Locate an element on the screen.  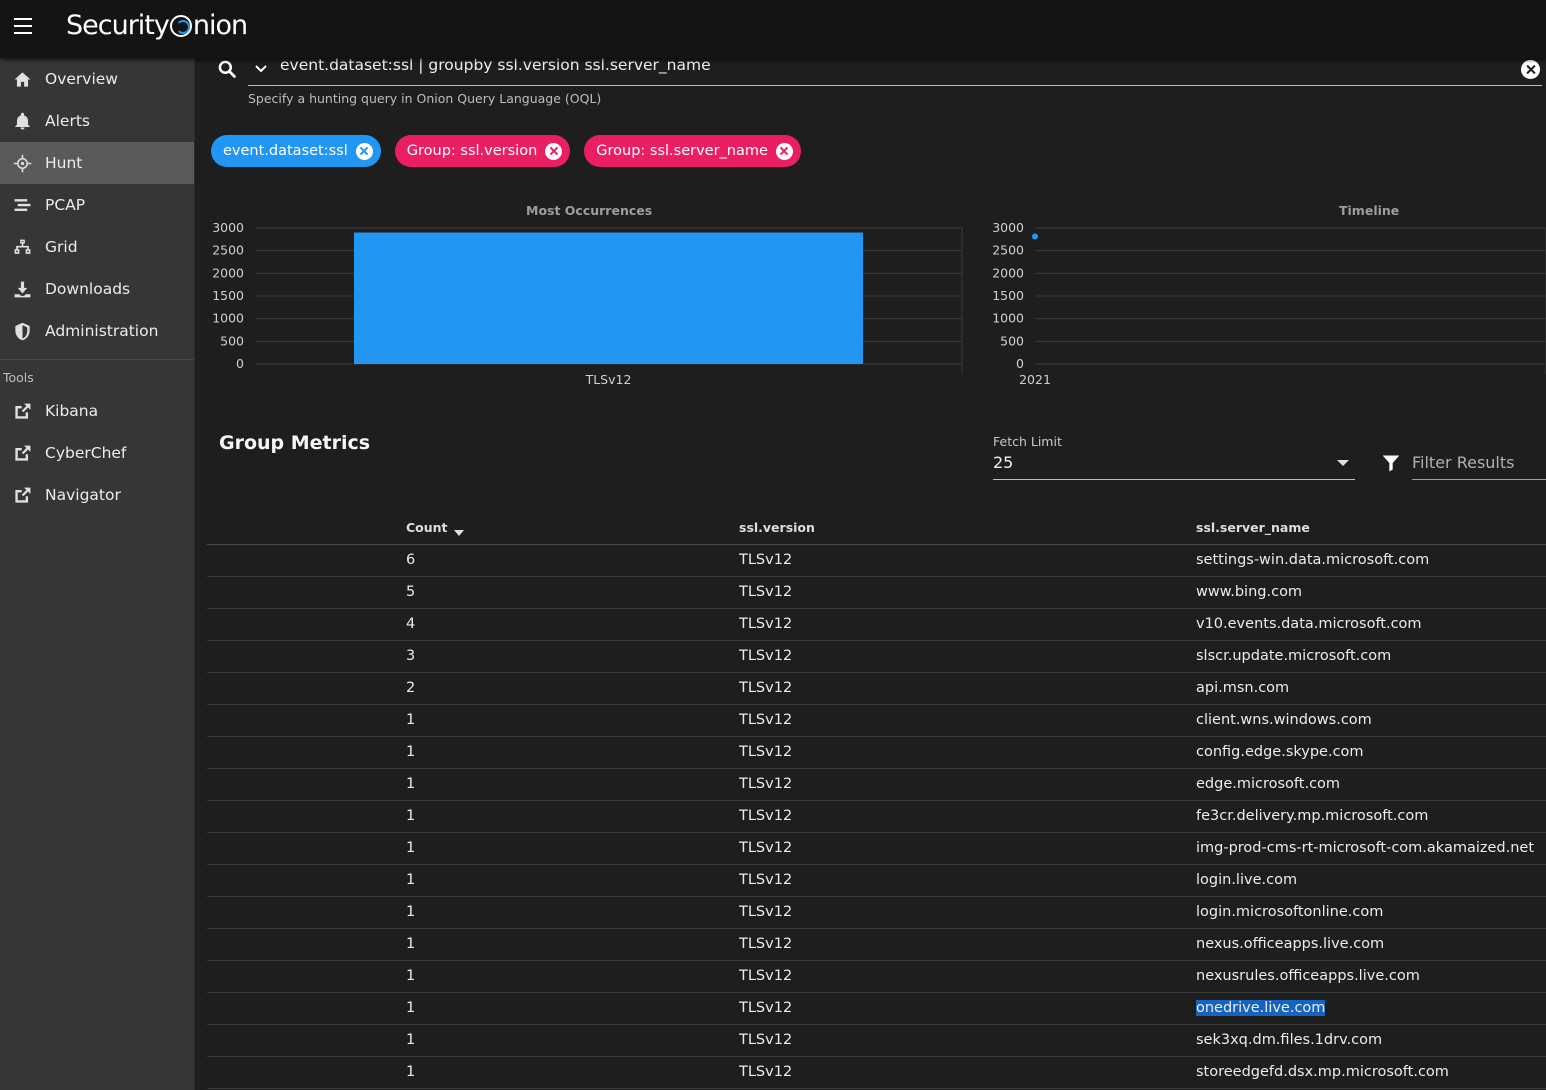
ssl-server-name-cell: nexus.officeapps.live.com is located at coordinates (1290, 944).